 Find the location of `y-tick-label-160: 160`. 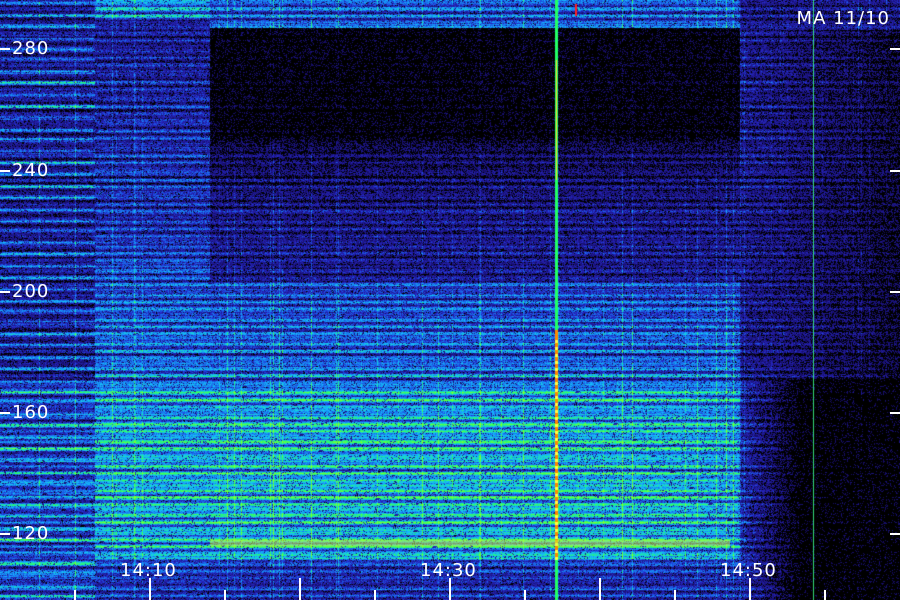

y-tick-label-160: 160 is located at coordinates (31, 412).